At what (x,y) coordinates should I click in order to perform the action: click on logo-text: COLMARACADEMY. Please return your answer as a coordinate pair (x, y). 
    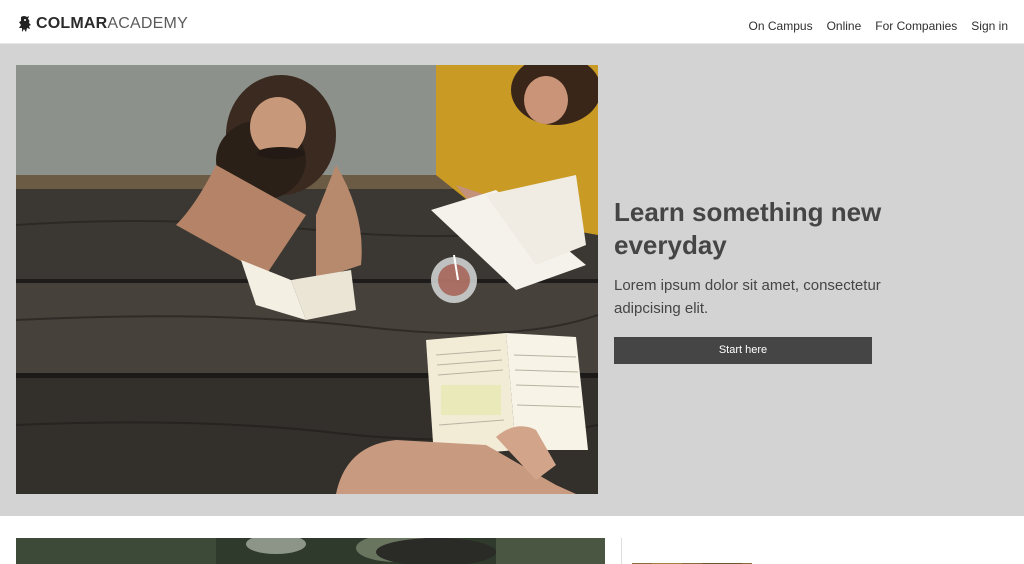
    Looking at the image, I should click on (112, 24).